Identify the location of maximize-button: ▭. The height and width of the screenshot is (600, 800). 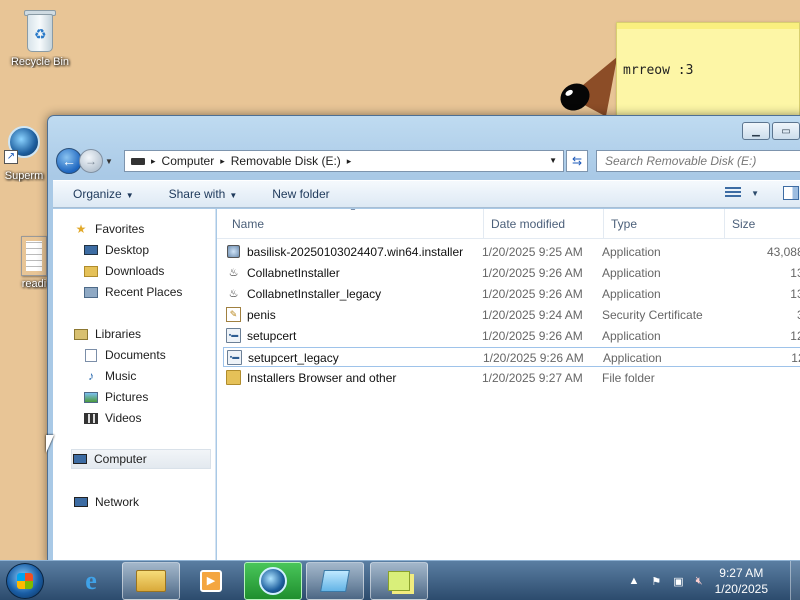
(786, 131).